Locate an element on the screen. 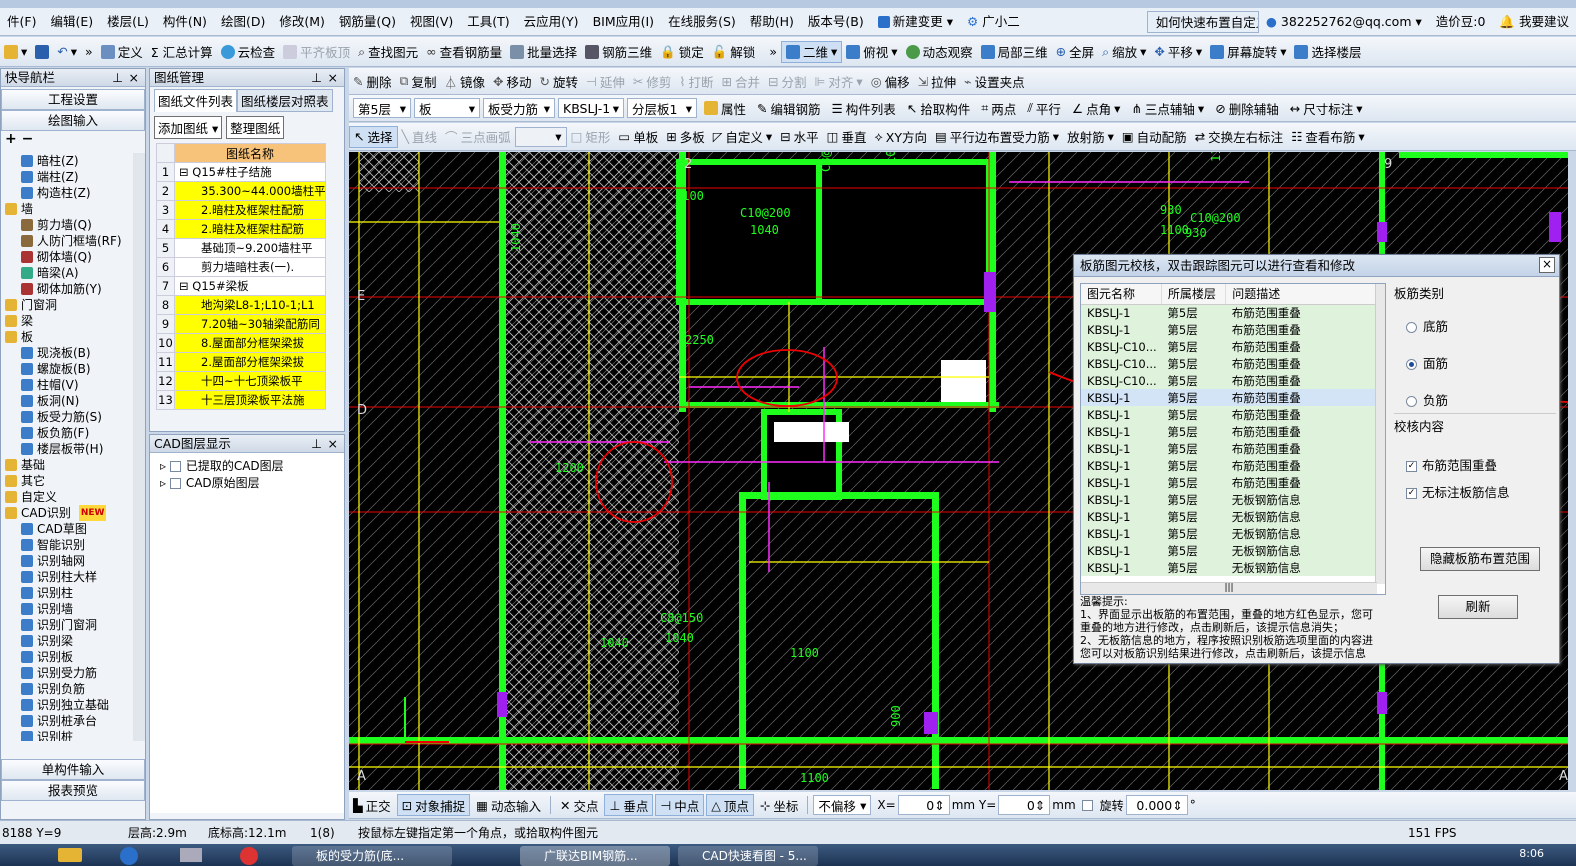  tree-item: 识别轴网 is located at coordinates (68, 561).